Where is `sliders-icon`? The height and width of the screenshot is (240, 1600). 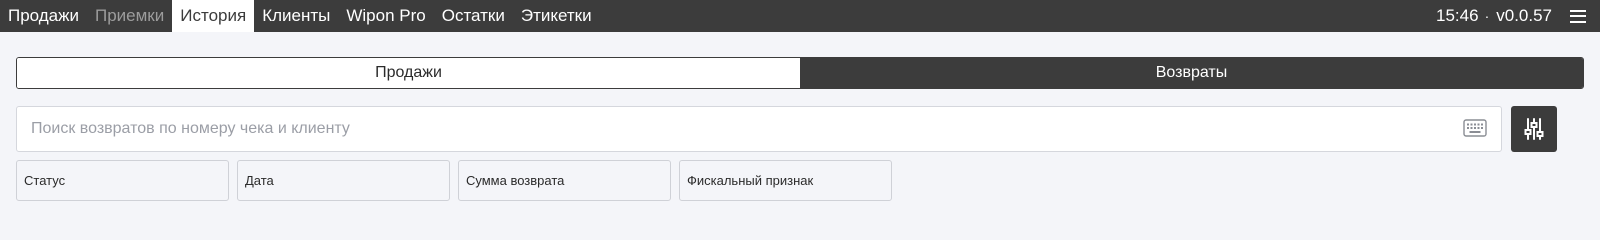
sliders-icon is located at coordinates (1534, 129).